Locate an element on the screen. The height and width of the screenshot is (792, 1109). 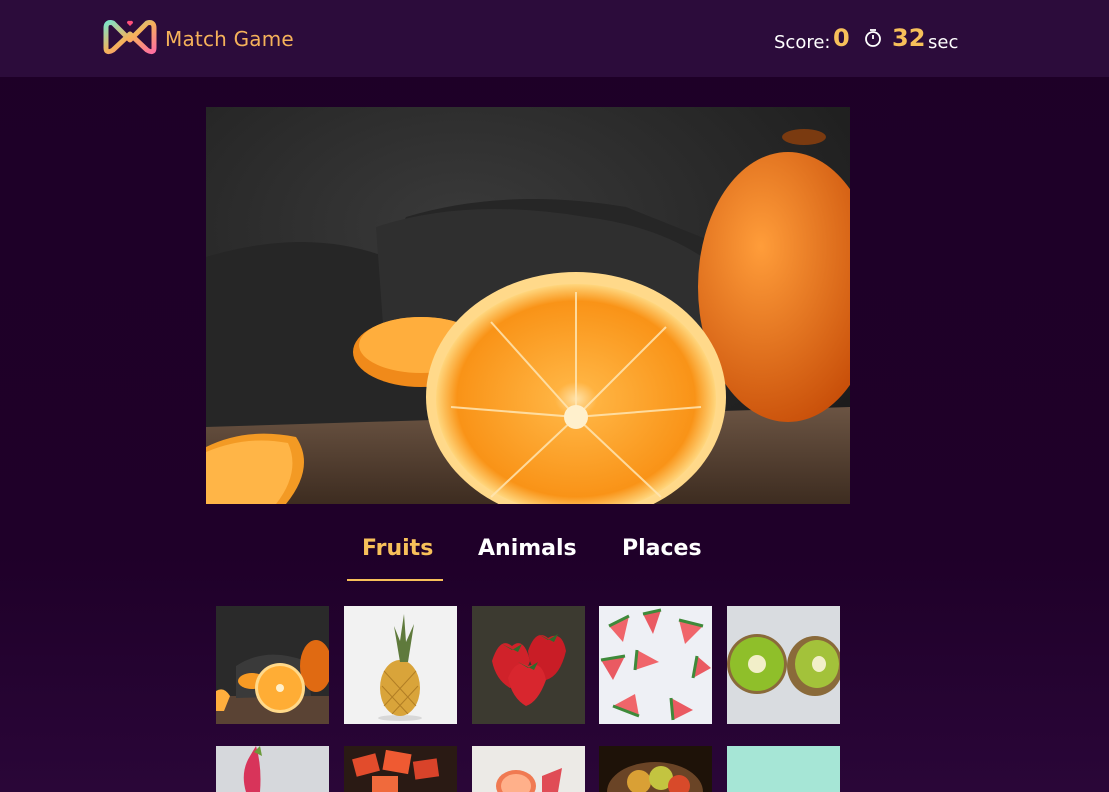
tile-kiwi is located at coordinates (783, 665).